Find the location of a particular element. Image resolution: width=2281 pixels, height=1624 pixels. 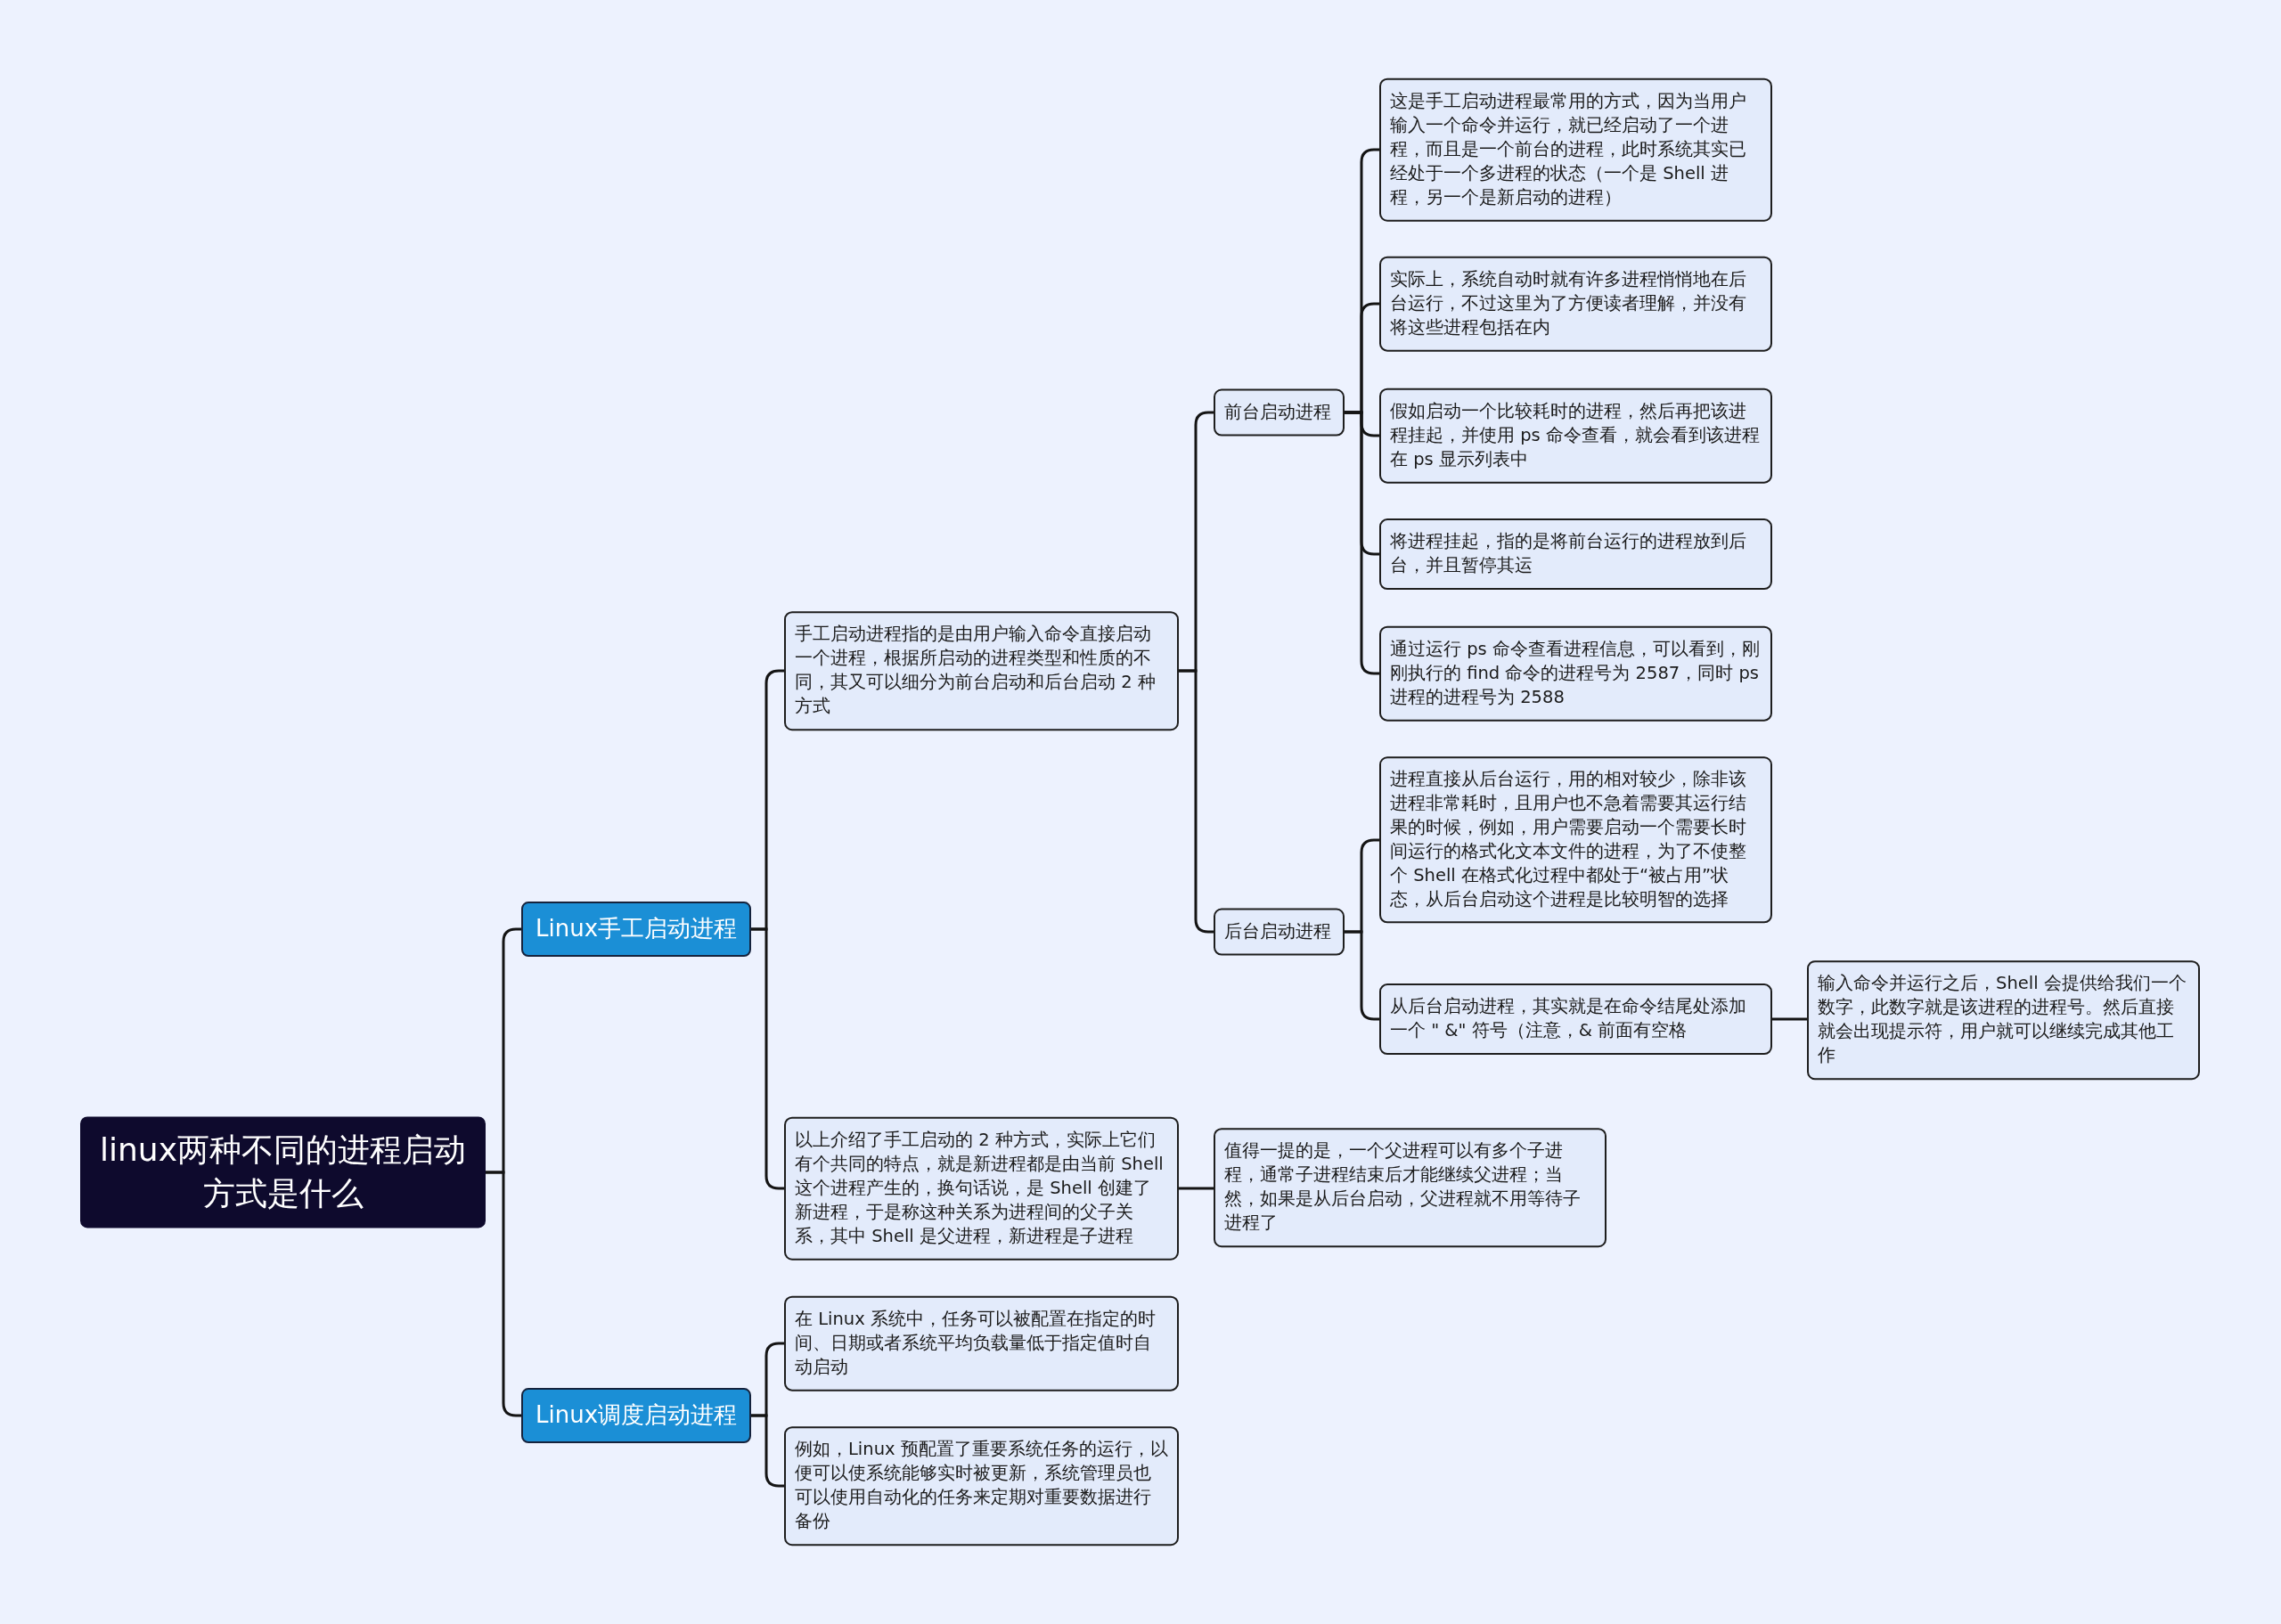

subtopic: 将进程挂起，指的是将前台运行的进程放到后台，并且暂停其运 is located at coordinates (1575, 554).